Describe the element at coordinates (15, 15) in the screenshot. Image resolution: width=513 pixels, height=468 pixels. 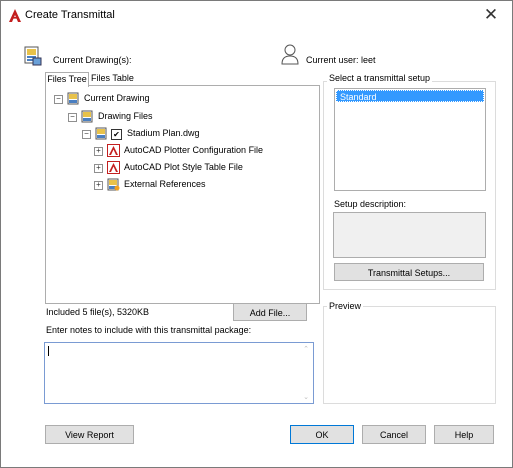
I see `autocad-app-icon` at that location.